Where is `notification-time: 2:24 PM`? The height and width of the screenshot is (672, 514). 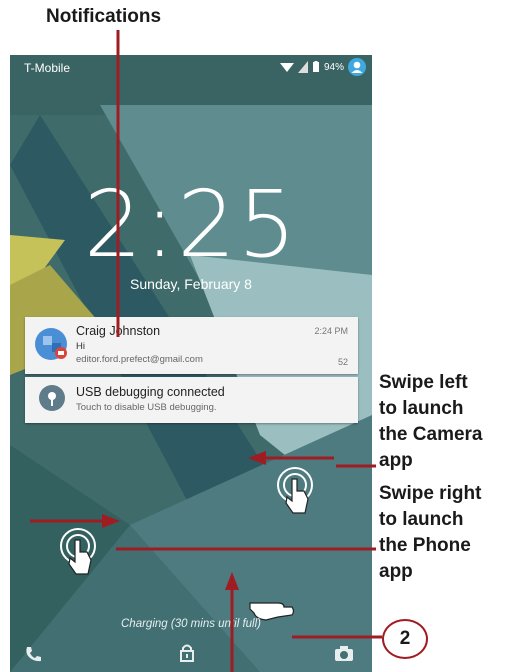 notification-time: 2:24 PM is located at coordinates (331, 331).